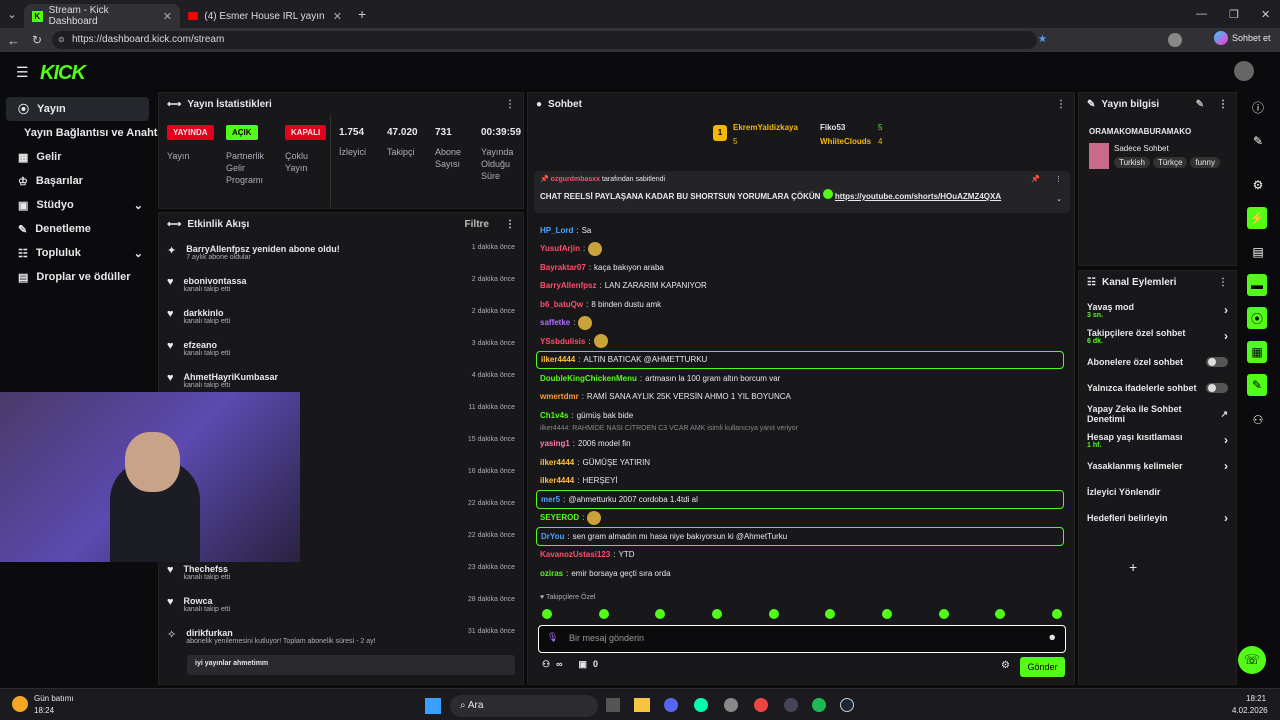 The height and width of the screenshot is (720, 1280). Describe the element at coordinates (1201, 14) in the screenshot. I see `minimize-icon: —` at that location.